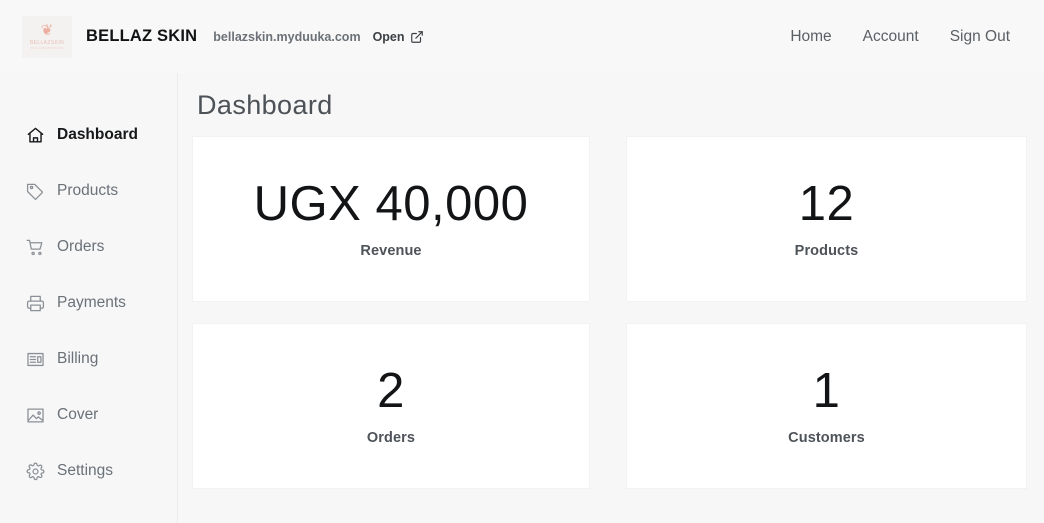 The width and height of the screenshot is (1044, 523). I want to click on sidebar-item-dashboard: Dashboard, so click(88, 135).